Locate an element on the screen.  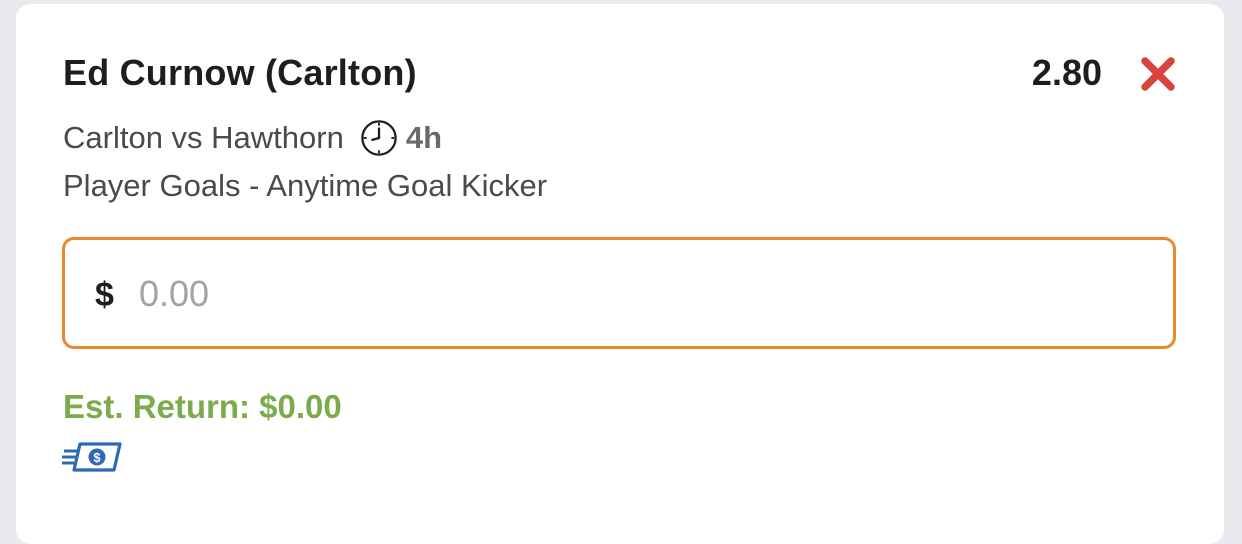
clock-icon is located at coordinates (379, 138).